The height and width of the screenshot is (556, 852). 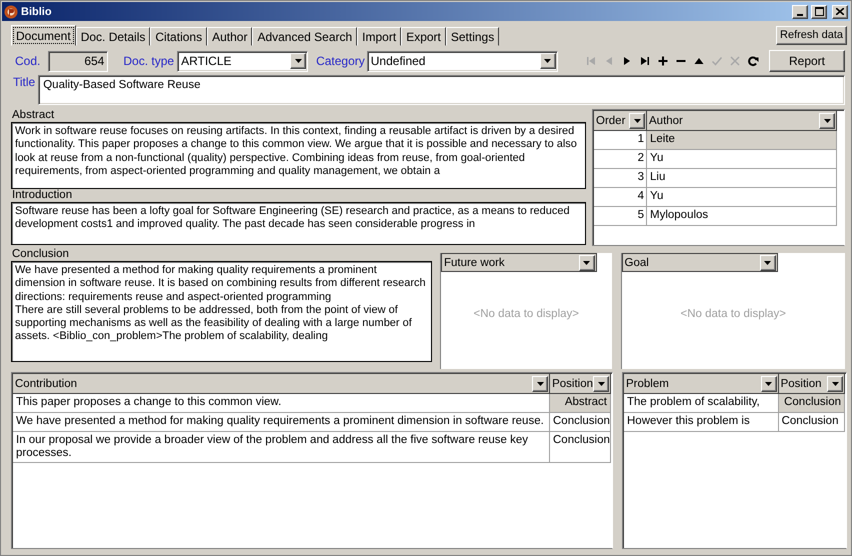 I want to click on title-label: Title, so click(x=24, y=82).